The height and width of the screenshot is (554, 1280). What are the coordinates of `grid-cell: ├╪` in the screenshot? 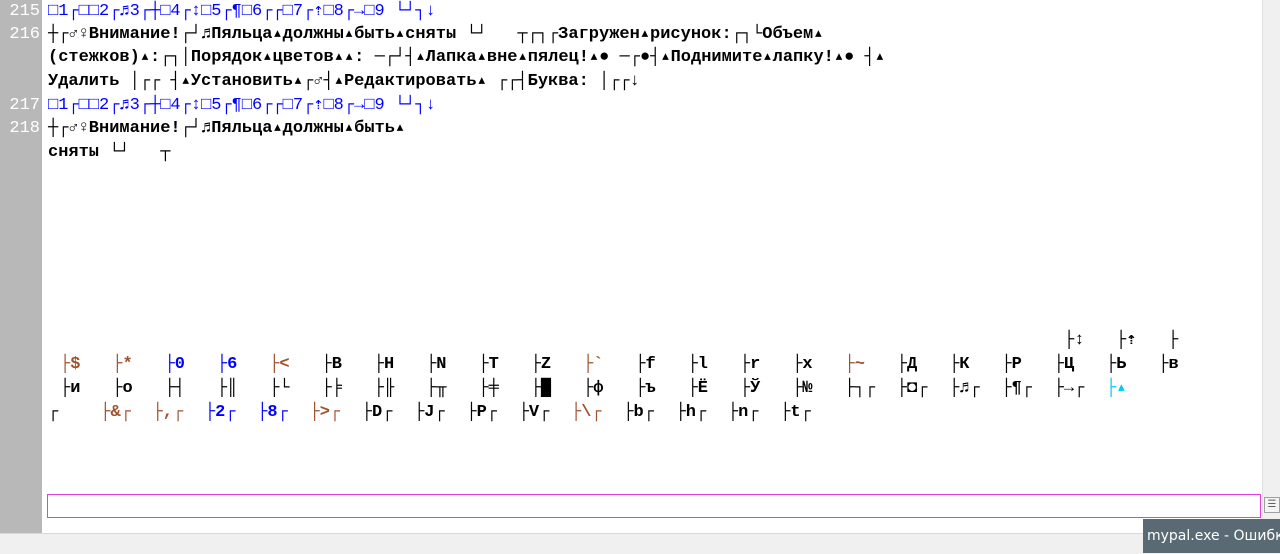 It's located at (488, 388).